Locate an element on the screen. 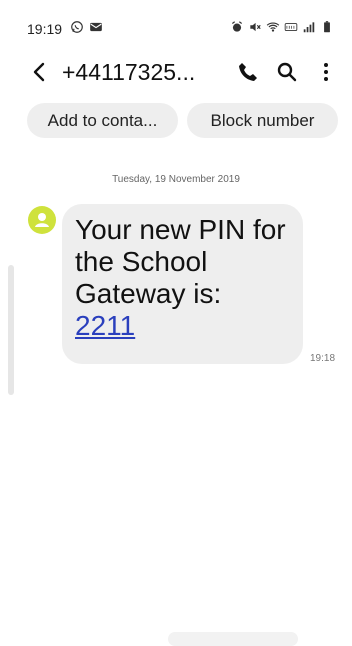  status-bar: 19:19 is located at coordinates (176, 28).